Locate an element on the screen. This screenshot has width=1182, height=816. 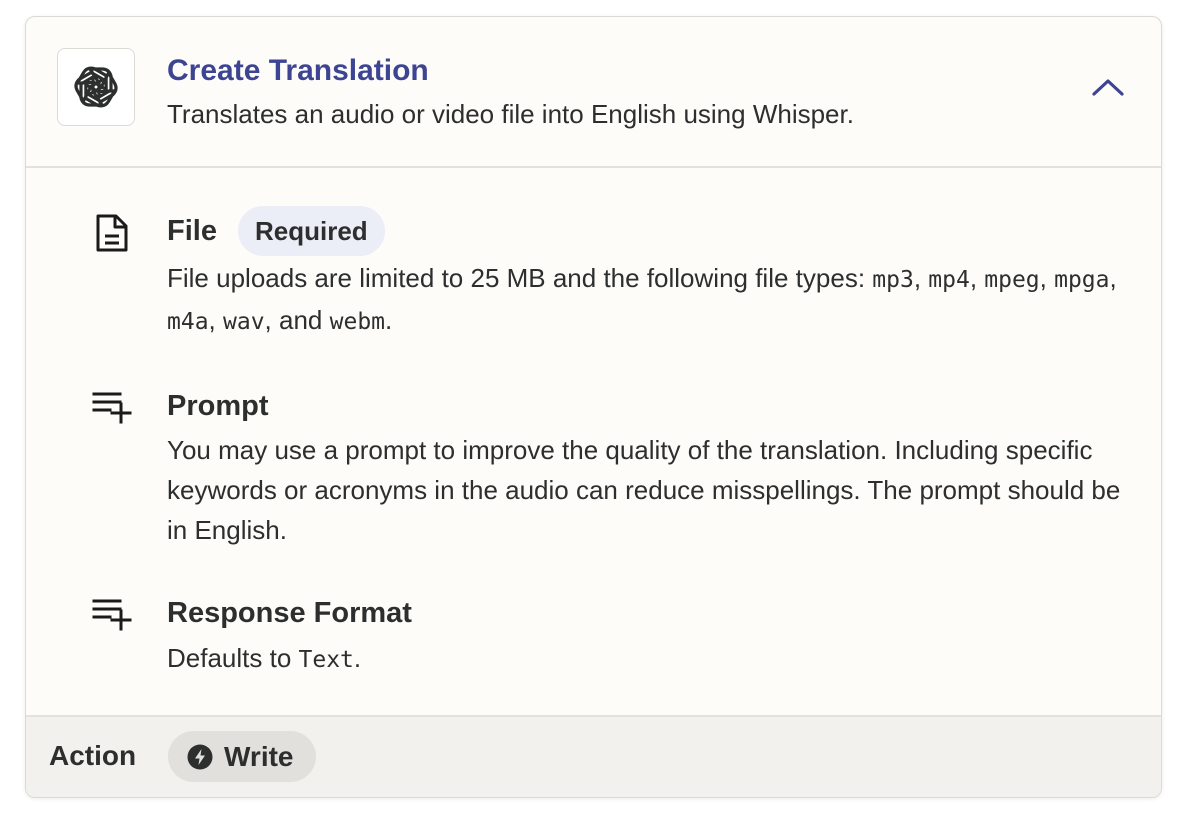
chevron-up-icon is located at coordinates (1108, 87).